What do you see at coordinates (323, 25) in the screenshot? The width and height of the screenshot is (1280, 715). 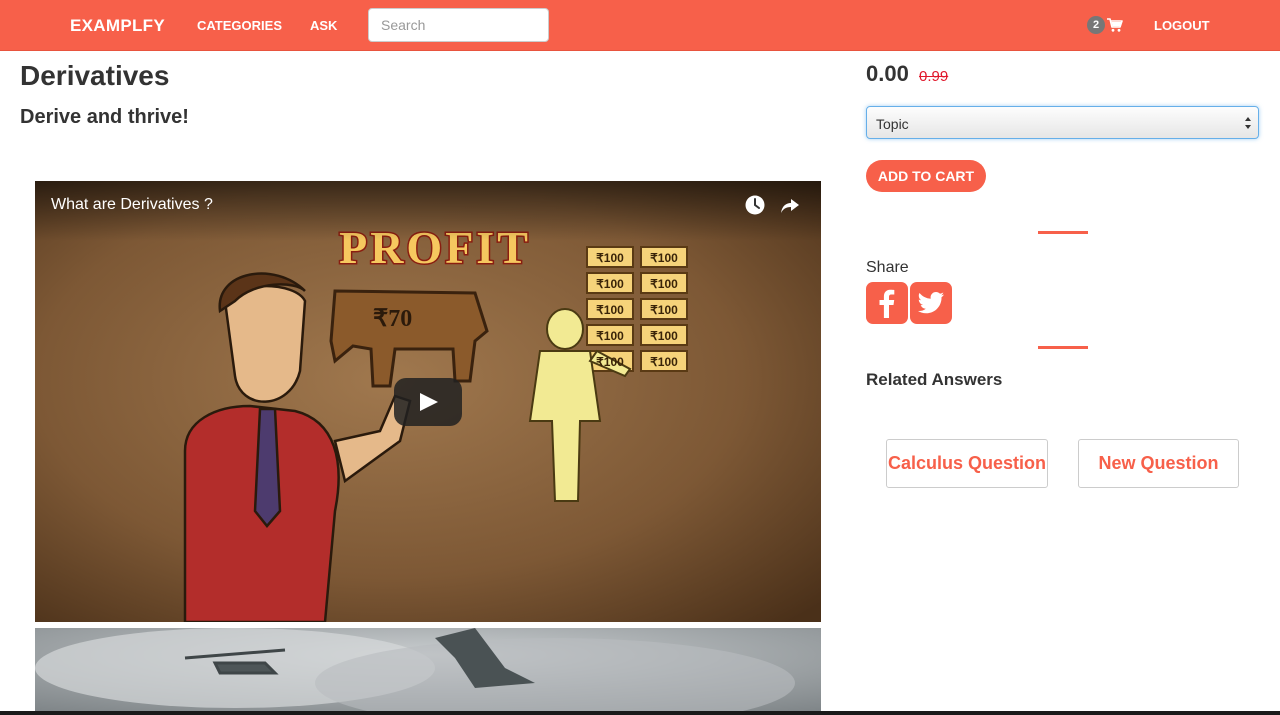 I see `nav-ask-link: ASK` at bounding box center [323, 25].